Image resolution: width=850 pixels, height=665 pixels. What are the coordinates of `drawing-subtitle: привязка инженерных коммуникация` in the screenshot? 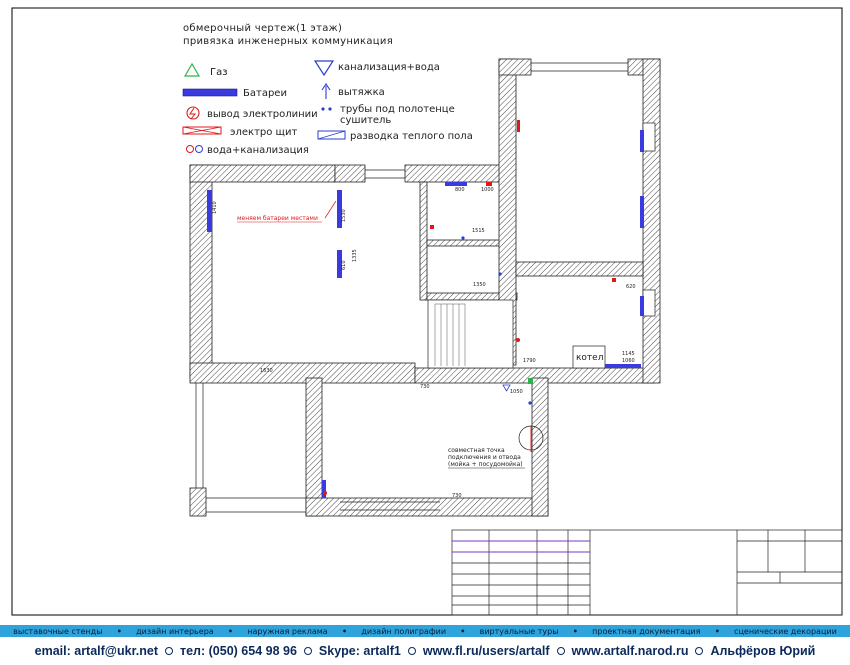 It's located at (288, 41).